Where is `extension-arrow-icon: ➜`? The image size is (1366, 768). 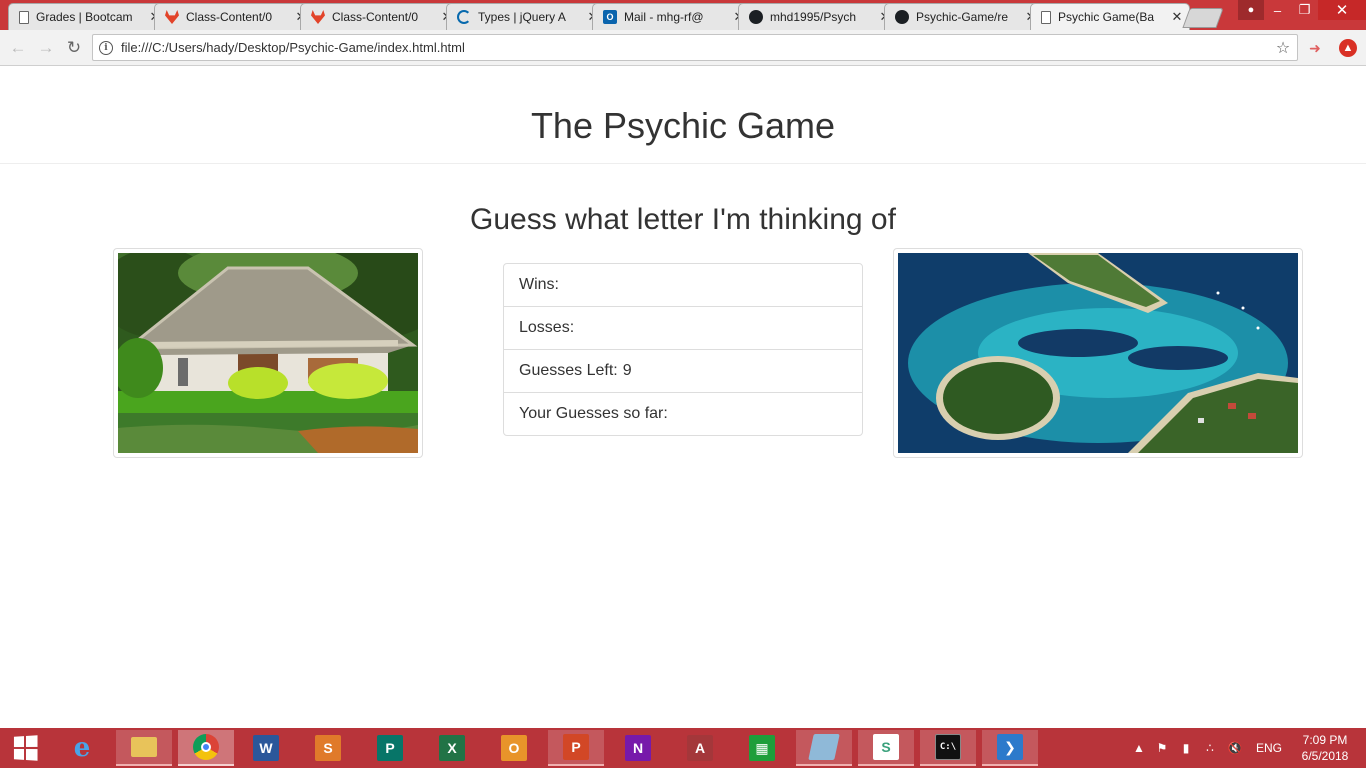 extension-arrow-icon: ➜ is located at coordinates (1315, 48).